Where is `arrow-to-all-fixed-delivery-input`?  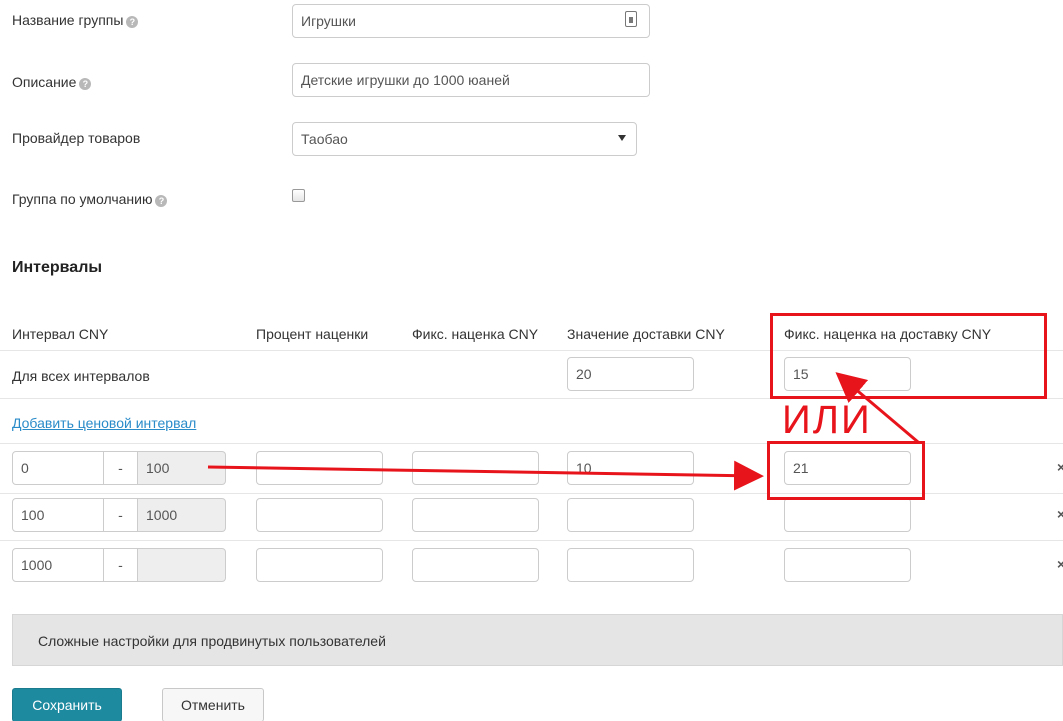
arrow-to-all-fixed-delivery-input is located at coordinates (877, 408).